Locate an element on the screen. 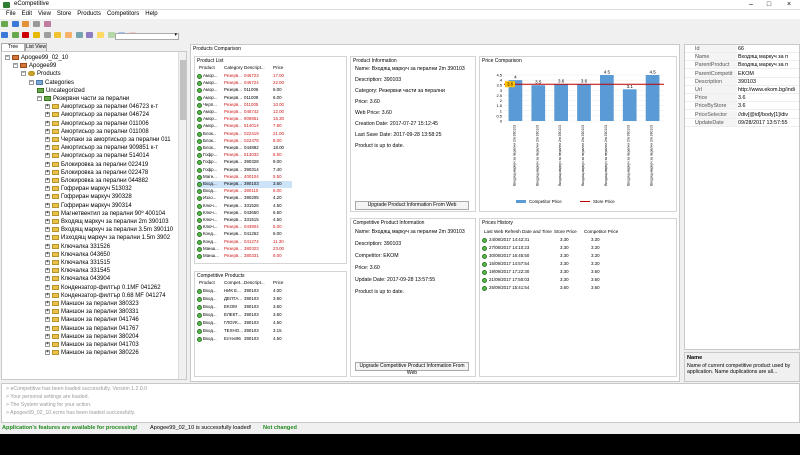  column-header: Store Price is located at coordinates (565, 231).